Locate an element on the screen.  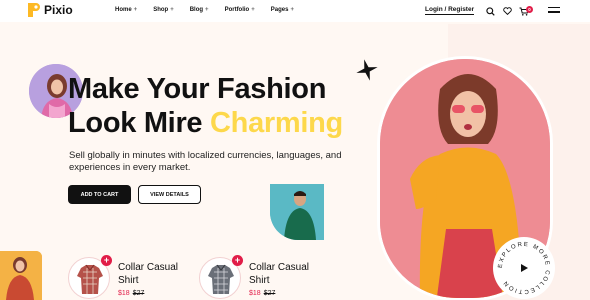
menu-item-shop: Shop + is located at coordinates (163, 10).